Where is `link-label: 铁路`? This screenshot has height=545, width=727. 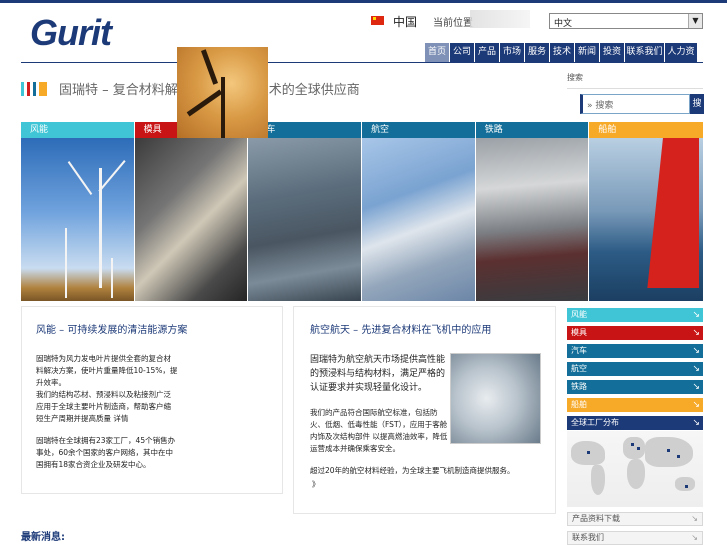
link-label: 铁路 is located at coordinates (579, 386).